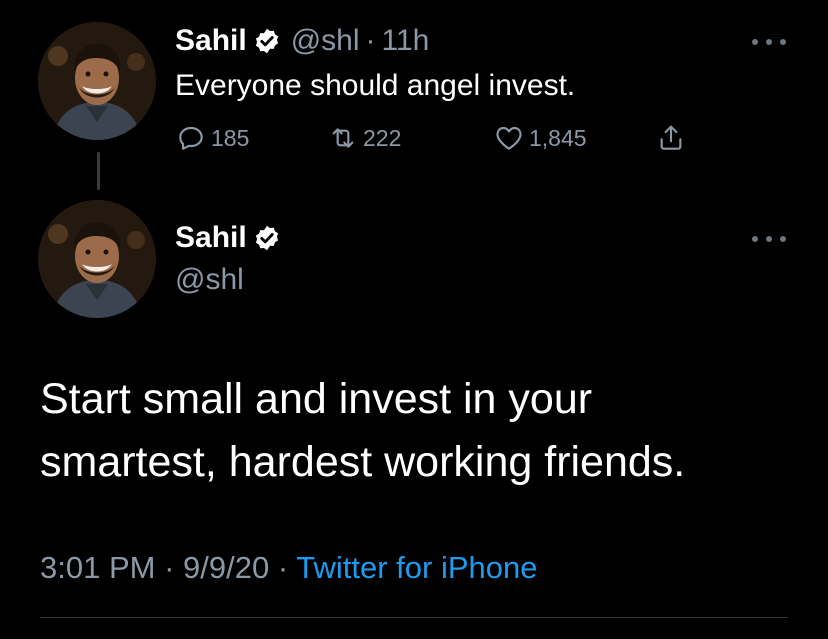 Image resolution: width=828 pixels, height=639 pixels. I want to click on share-button, so click(673, 138).